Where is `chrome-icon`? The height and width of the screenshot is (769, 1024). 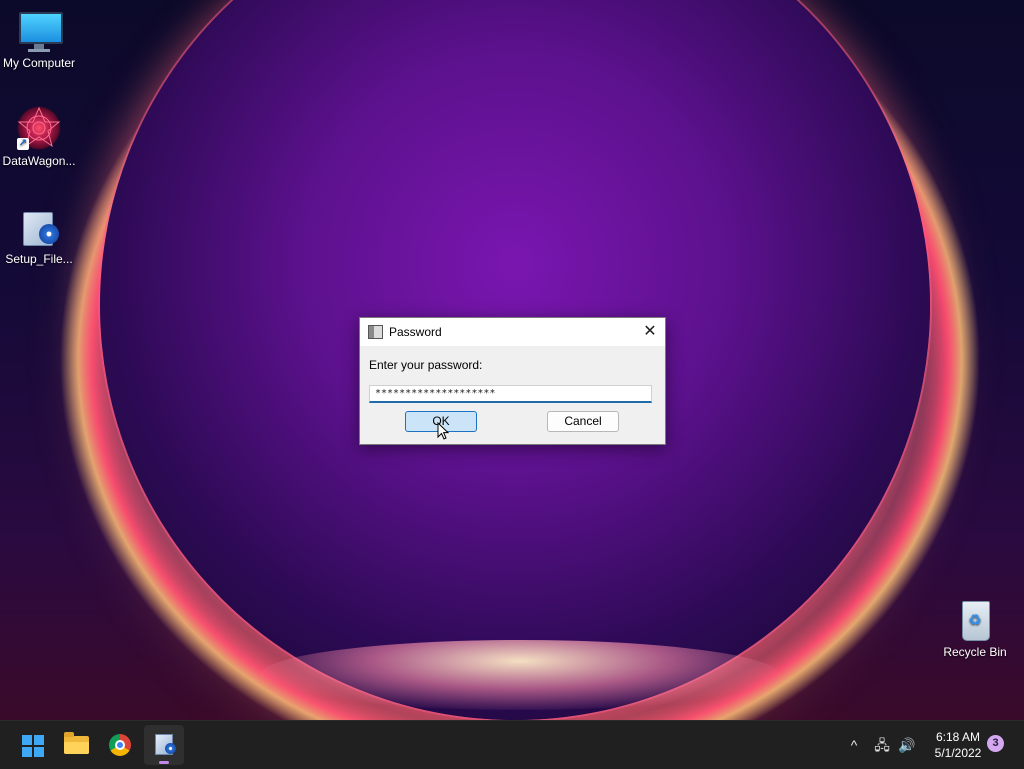
chrome-icon is located at coordinates (120, 745).